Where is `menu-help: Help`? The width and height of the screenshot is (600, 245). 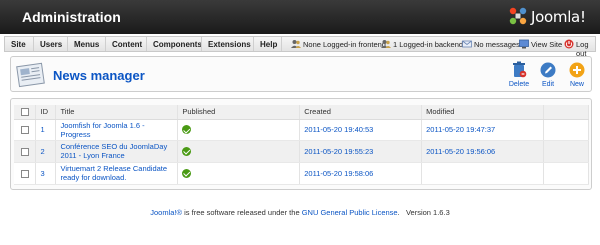 menu-help: Help is located at coordinates (268, 44).